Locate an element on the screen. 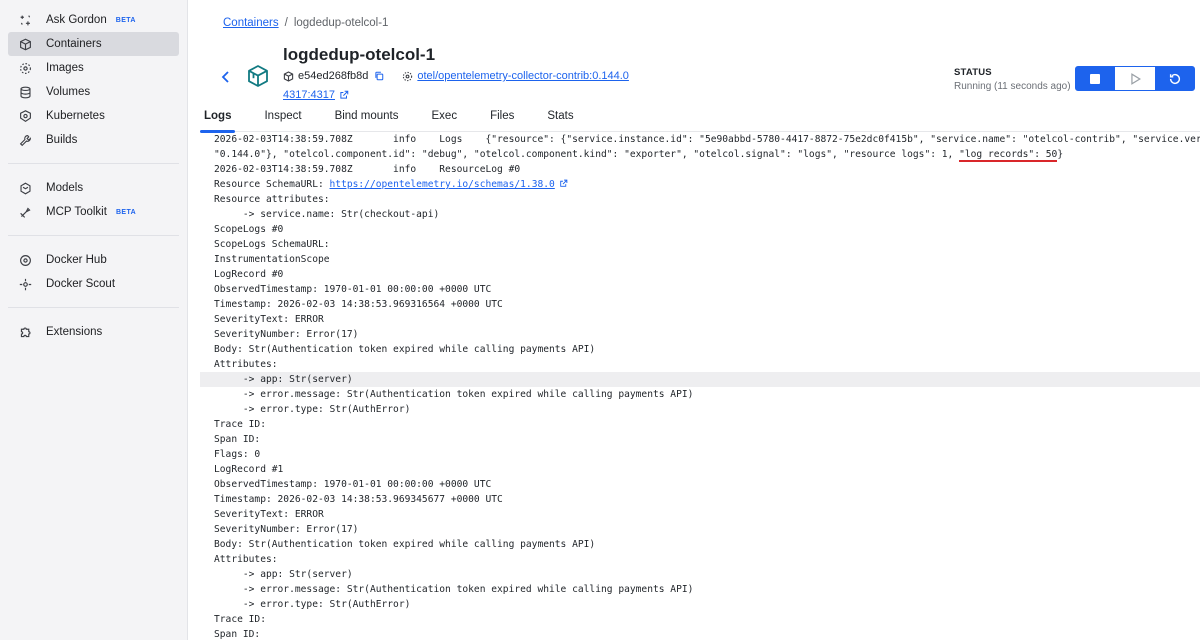  tab-stats: Stats is located at coordinates (560, 120).